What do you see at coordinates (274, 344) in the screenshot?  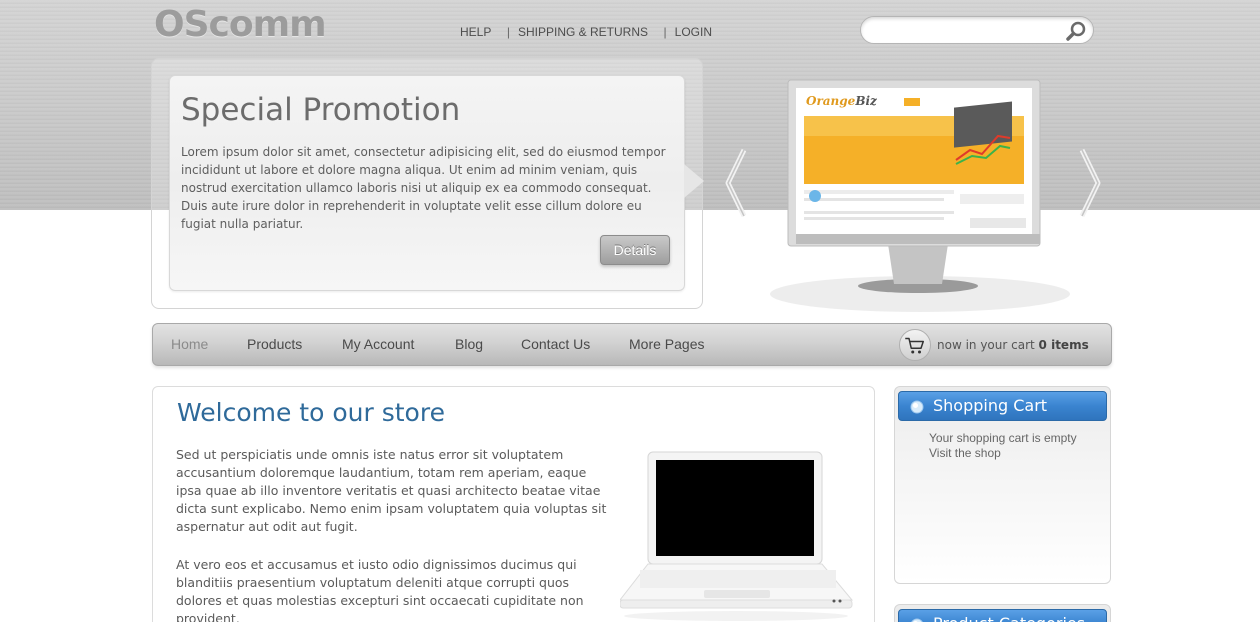 I see `nav-products: Products` at bounding box center [274, 344].